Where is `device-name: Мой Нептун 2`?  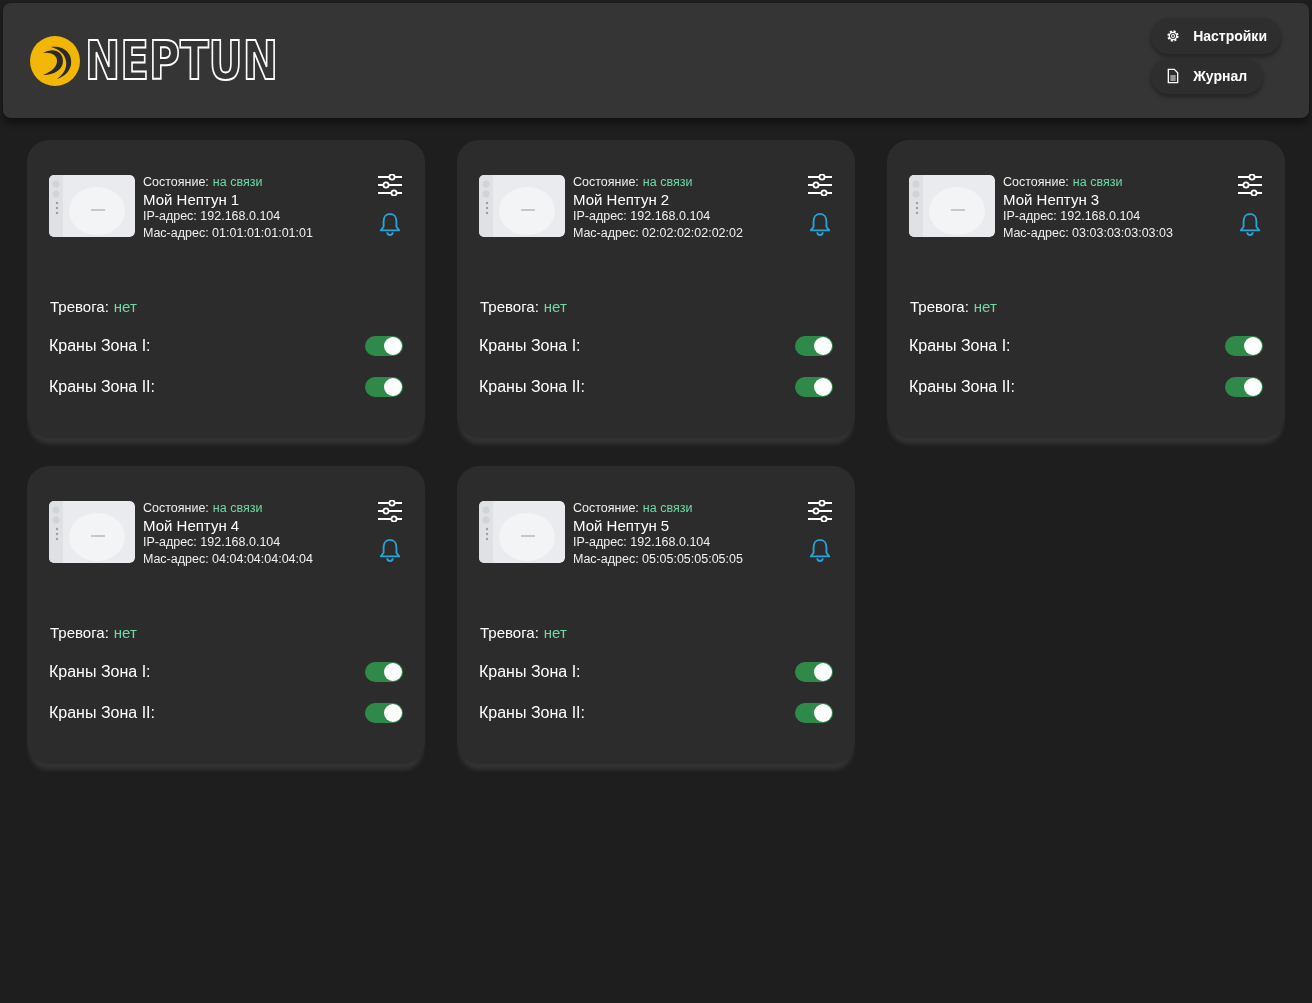
device-name: Мой Нептун 2 is located at coordinates (622, 199).